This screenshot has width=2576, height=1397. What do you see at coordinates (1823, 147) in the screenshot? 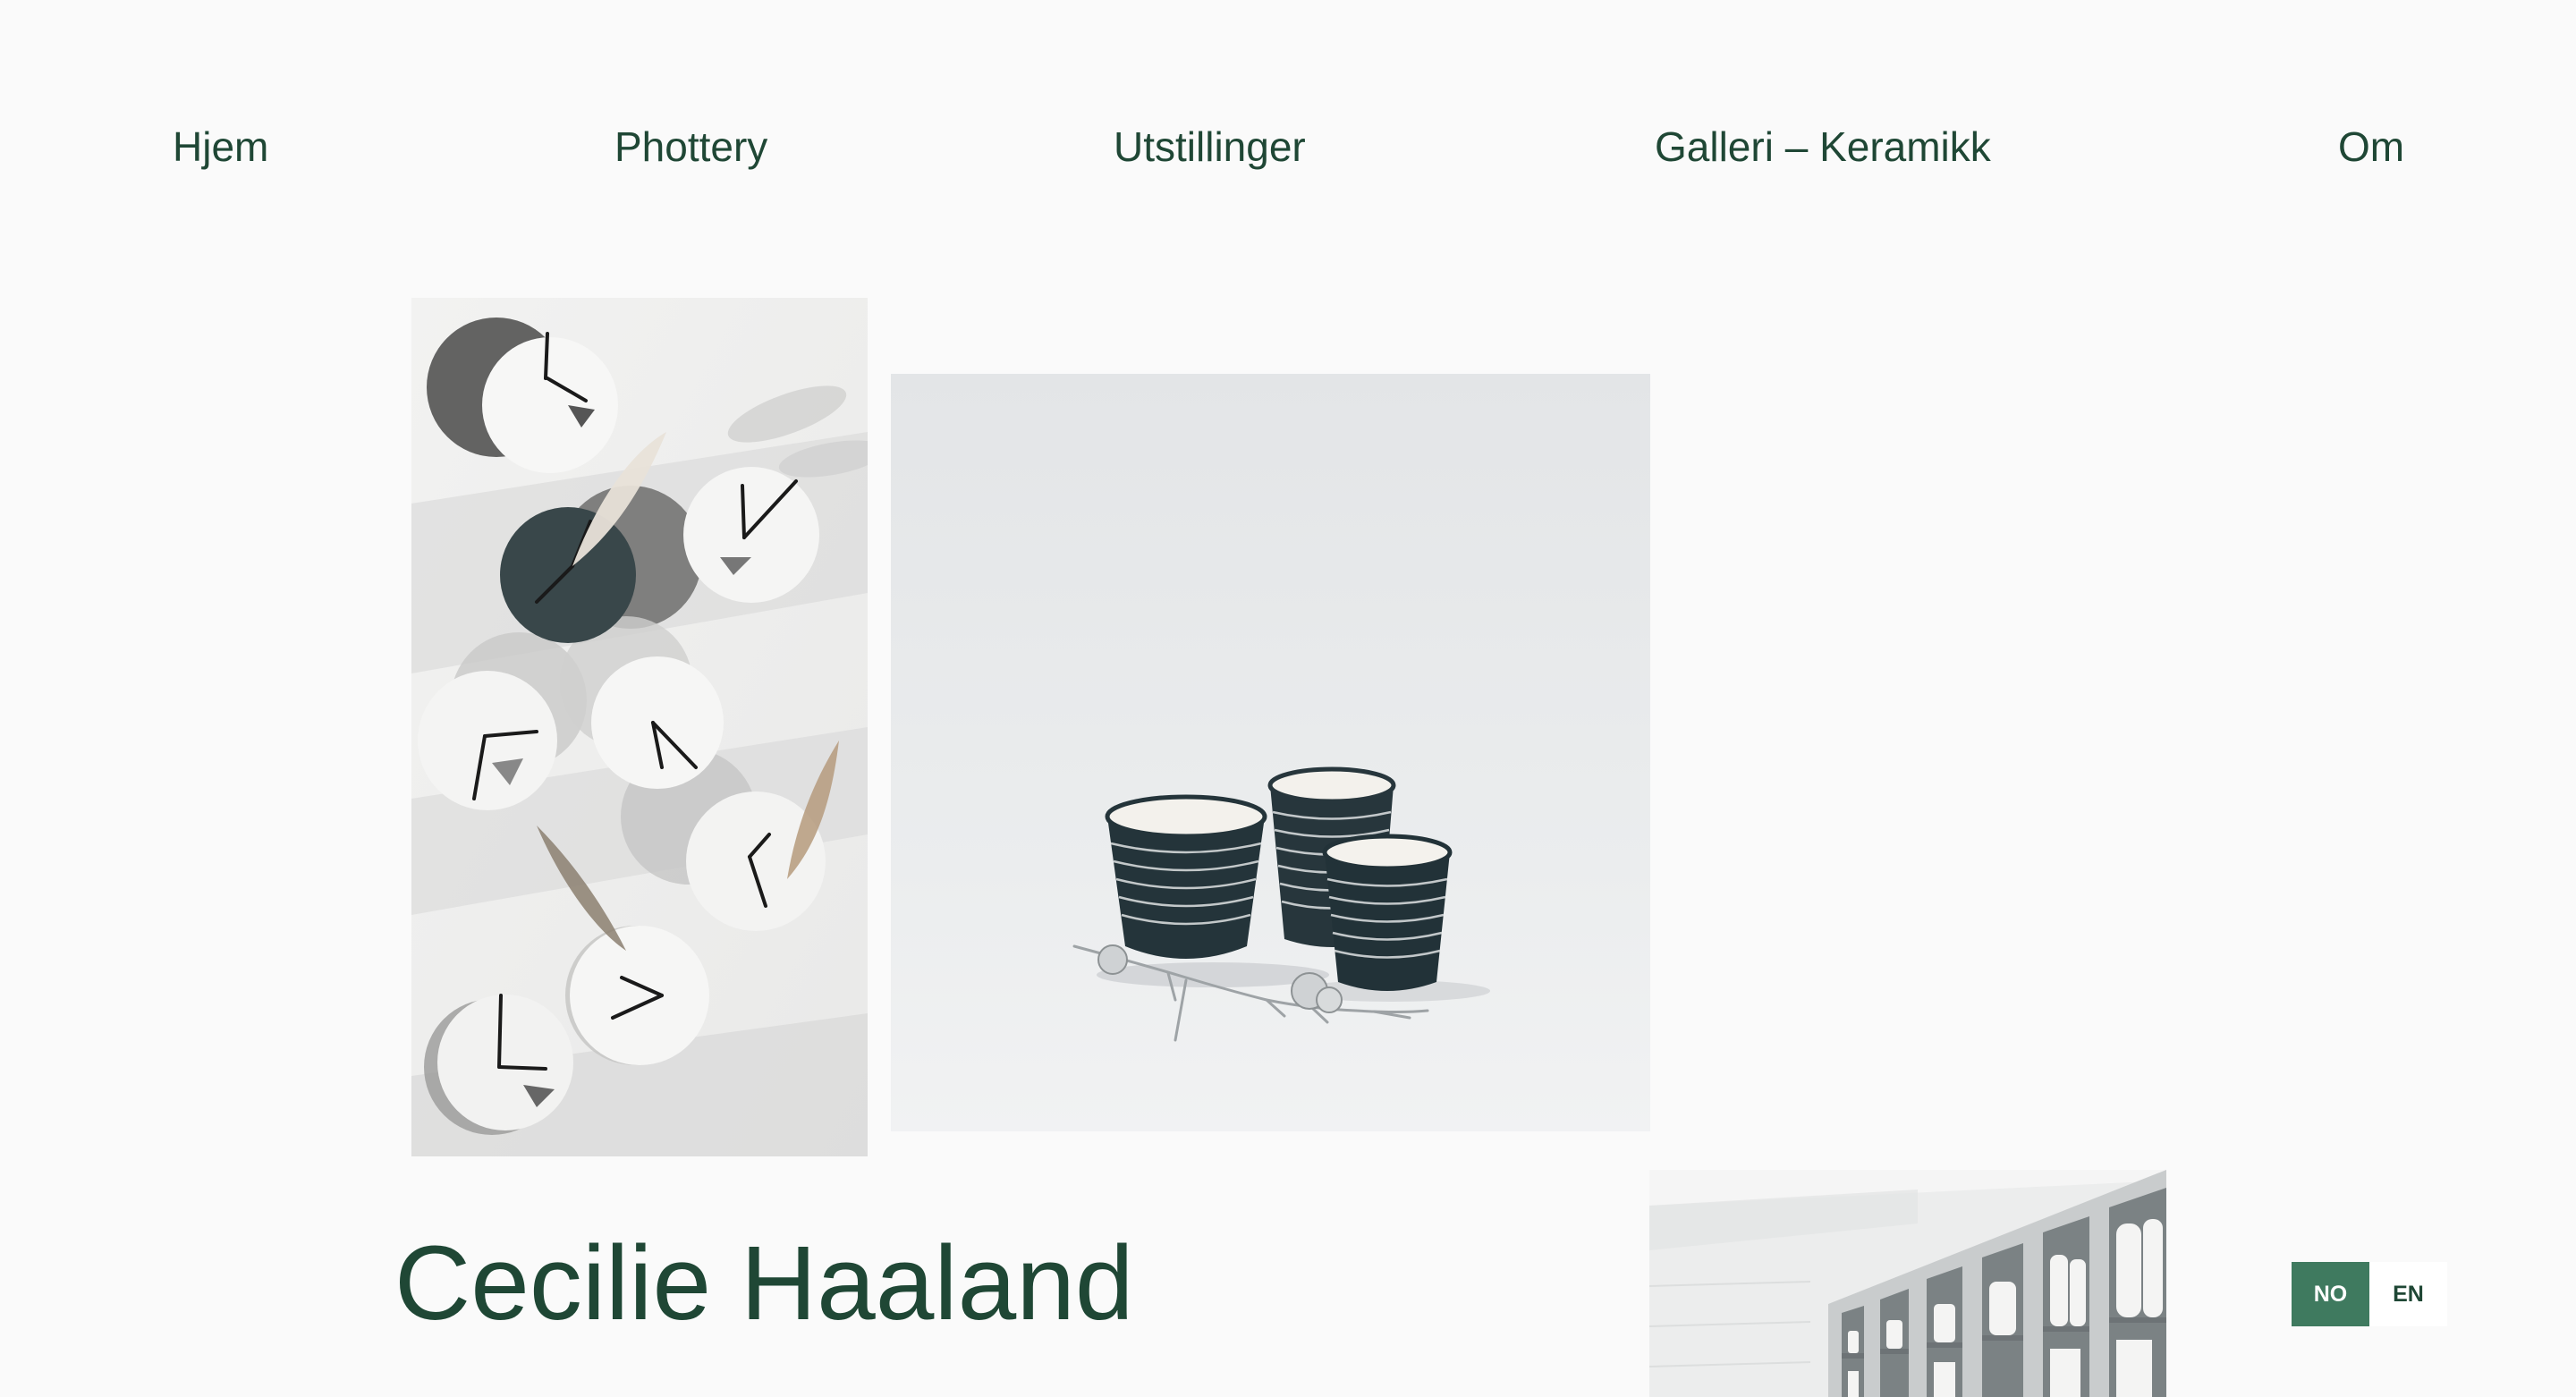
I see `nav-link-gallery-ceramics: Galleri – Keramikk` at bounding box center [1823, 147].